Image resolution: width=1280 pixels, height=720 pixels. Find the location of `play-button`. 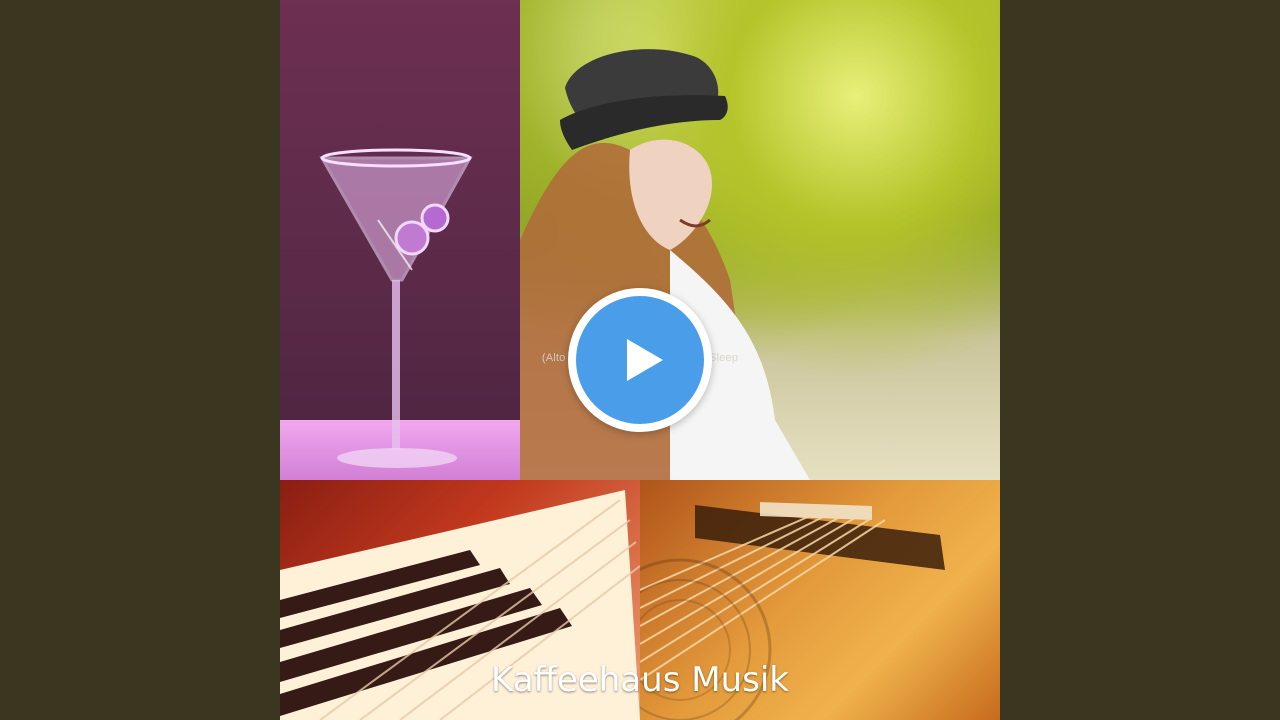

play-button is located at coordinates (640, 360).